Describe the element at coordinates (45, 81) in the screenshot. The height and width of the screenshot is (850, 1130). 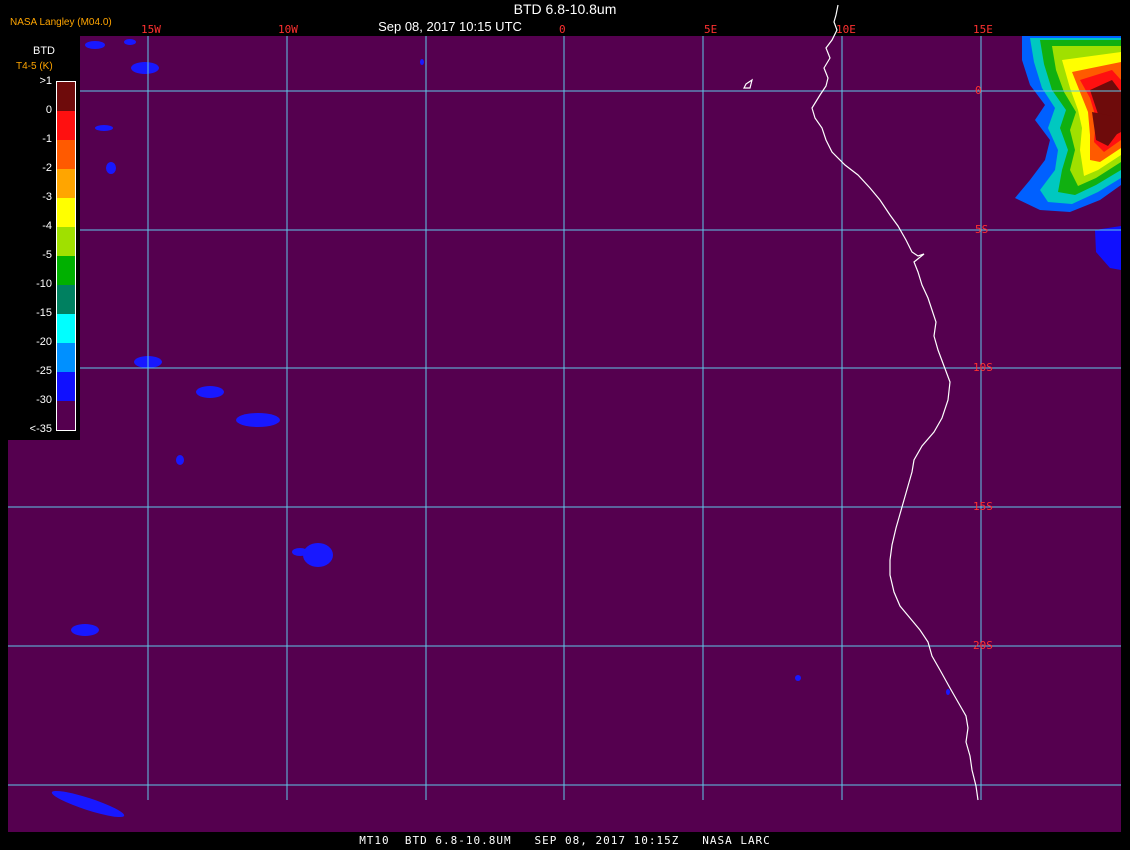
I see `legend-tick: >1` at that location.